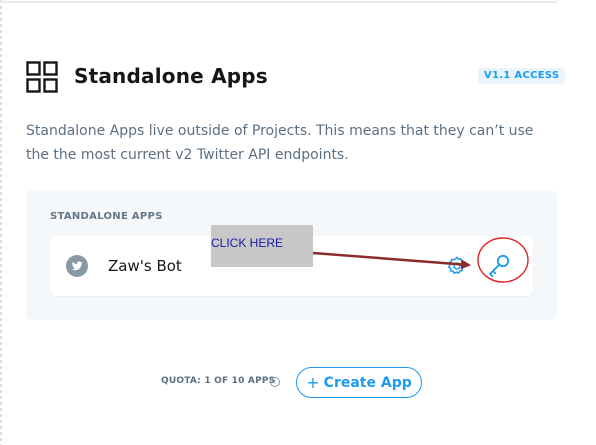 The image size is (596, 445). I want to click on dashed-border, so click(1, 222).